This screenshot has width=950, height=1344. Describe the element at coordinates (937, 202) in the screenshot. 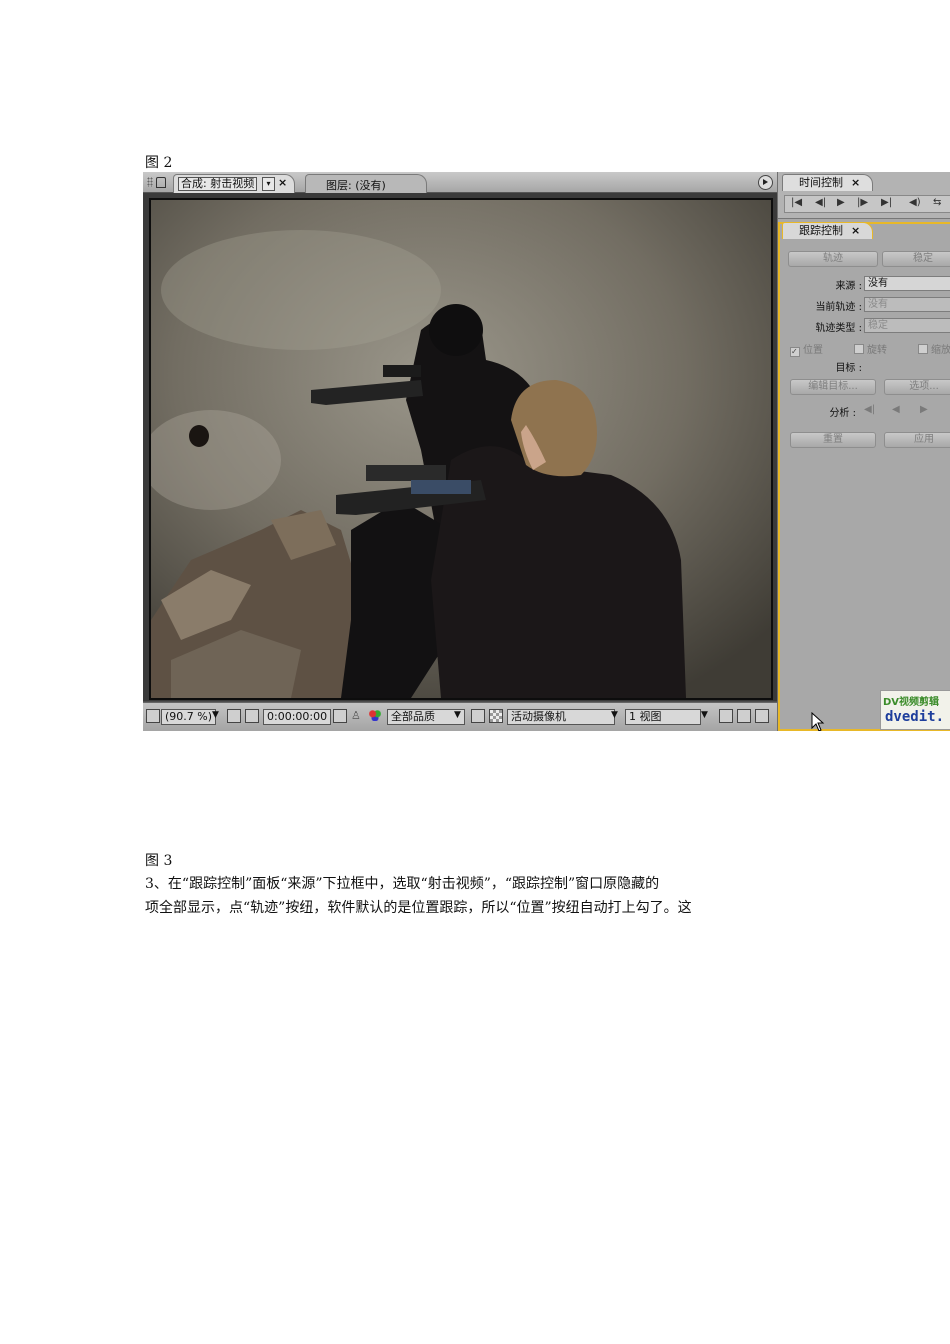

I see `loop-icon: ⇆` at that location.